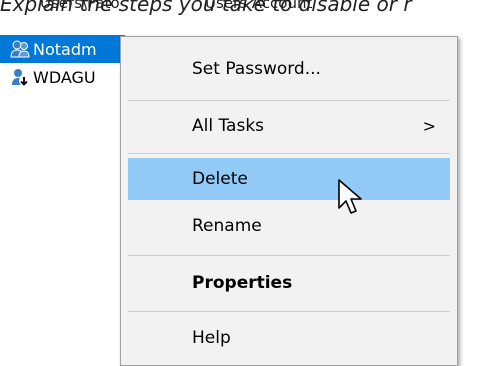 The height and width of the screenshot is (366, 484). Describe the element at coordinates (259, 6) in the screenshot. I see `column-header-account: Users Account` at that location.